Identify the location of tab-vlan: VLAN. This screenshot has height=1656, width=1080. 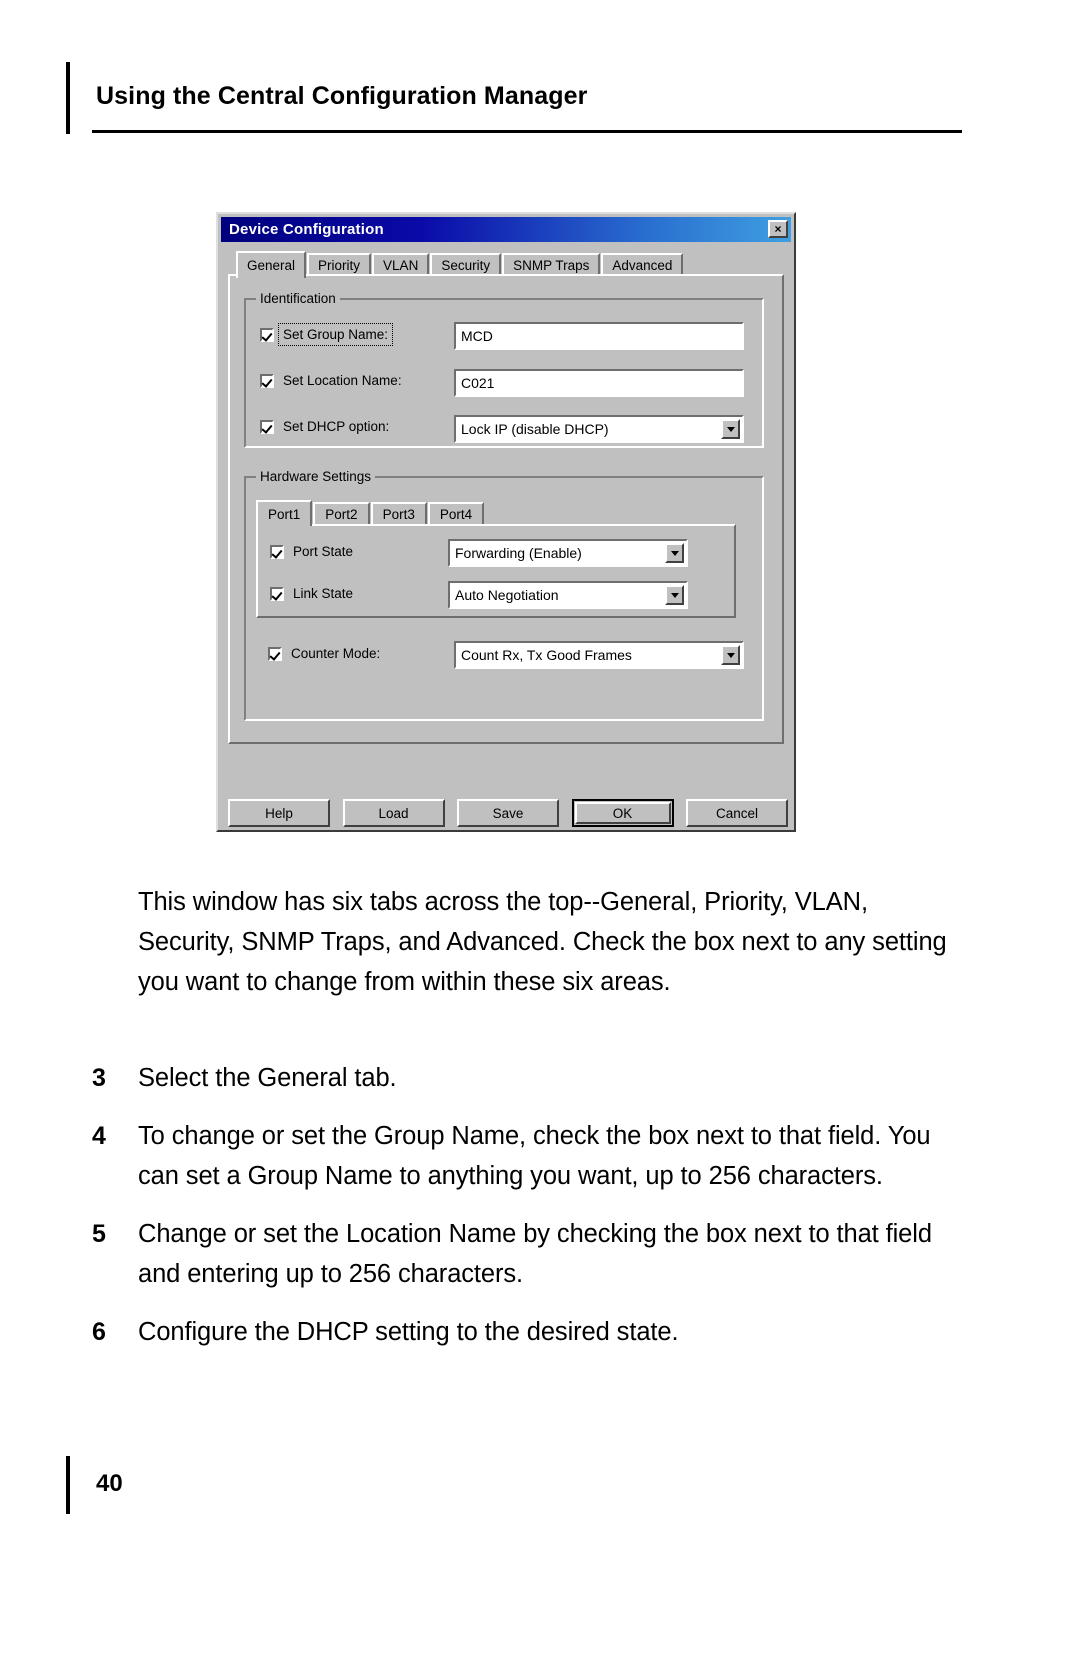
(401, 264).